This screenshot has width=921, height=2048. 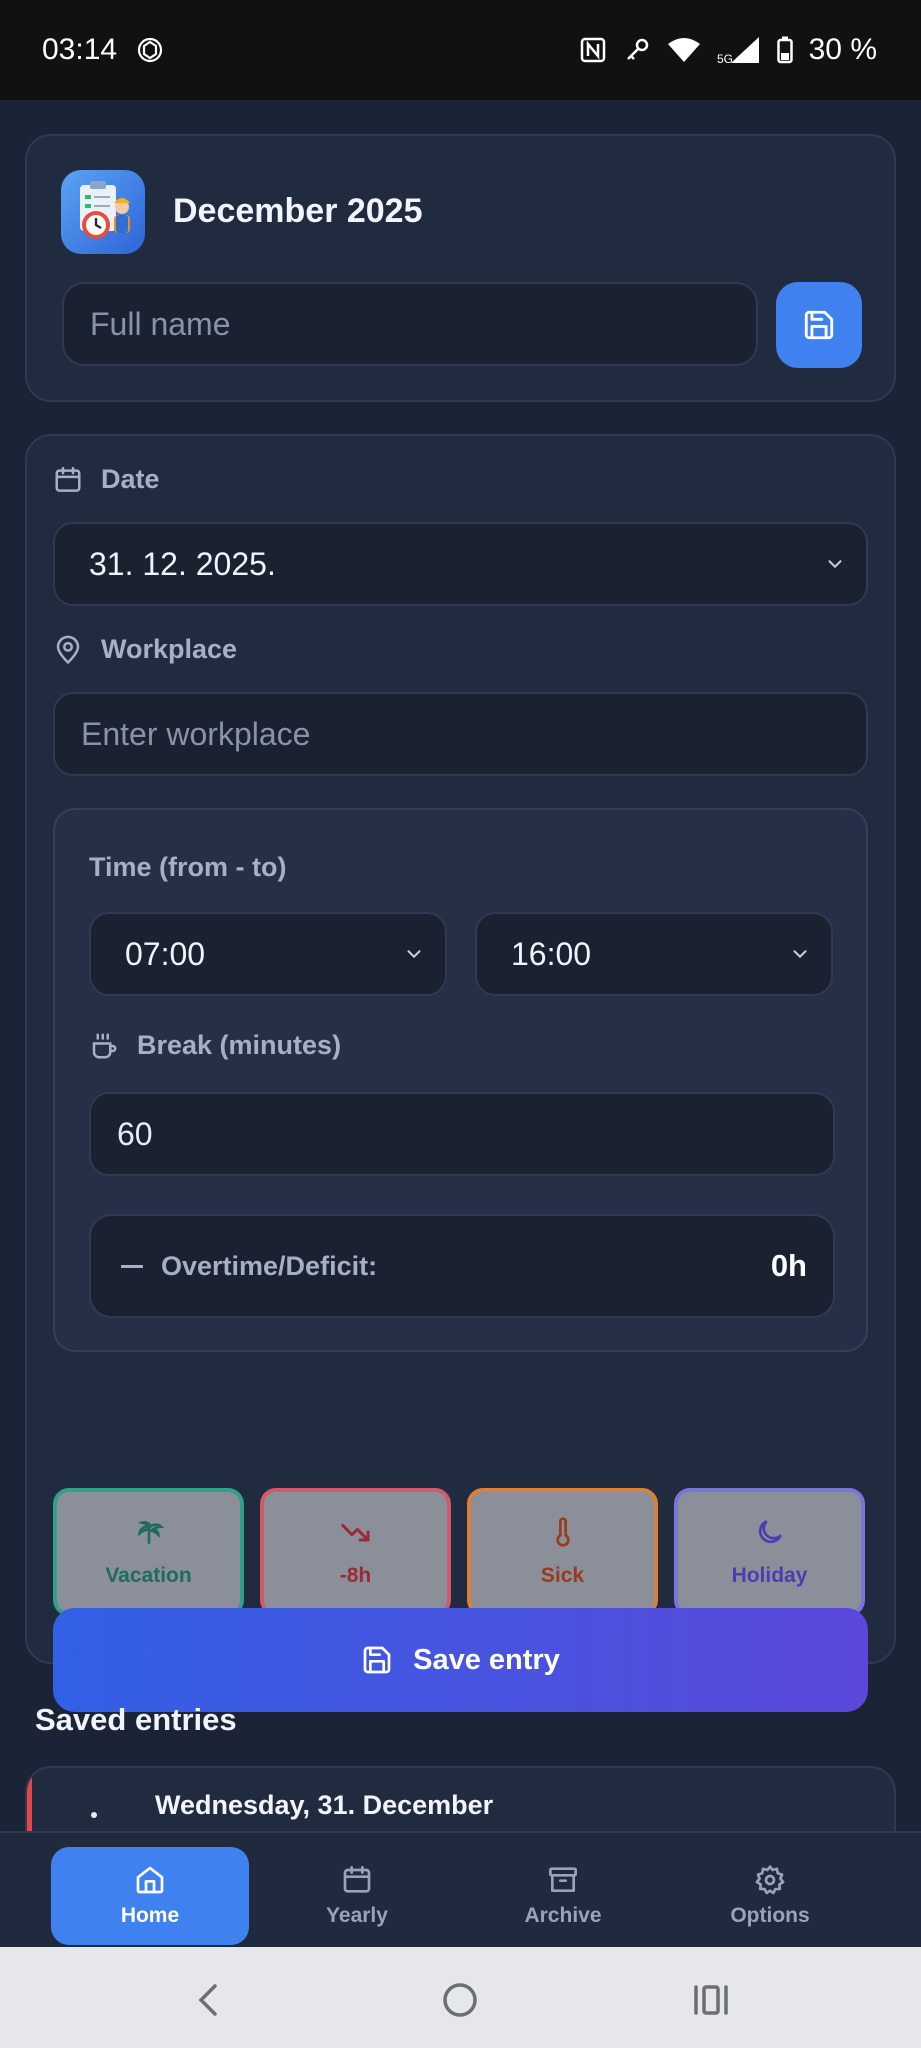 What do you see at coordinates (150, 50) in the screenshot?
I see `chatgpt-notification-icon` at bounding box center [150, 50].